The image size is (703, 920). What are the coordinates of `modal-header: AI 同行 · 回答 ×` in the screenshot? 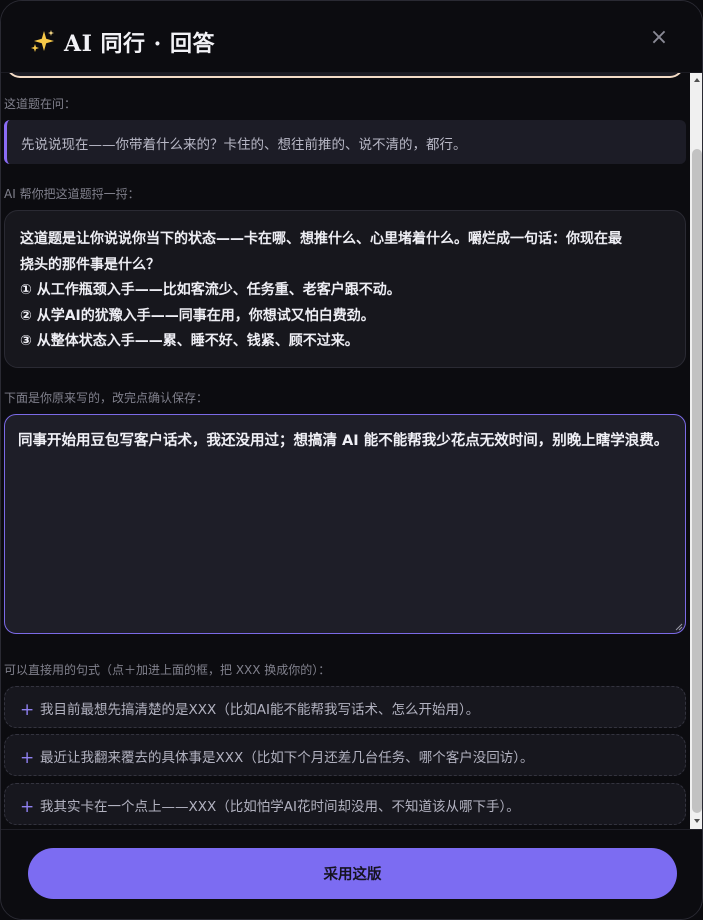 It's located at (351, 37).